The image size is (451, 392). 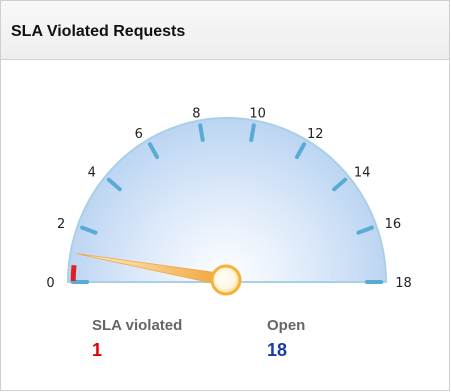 What do you see at coordinates (92, 172) in the screenshot?
I see `gauge-tick-label: 4` at bounding box center [92, 172].